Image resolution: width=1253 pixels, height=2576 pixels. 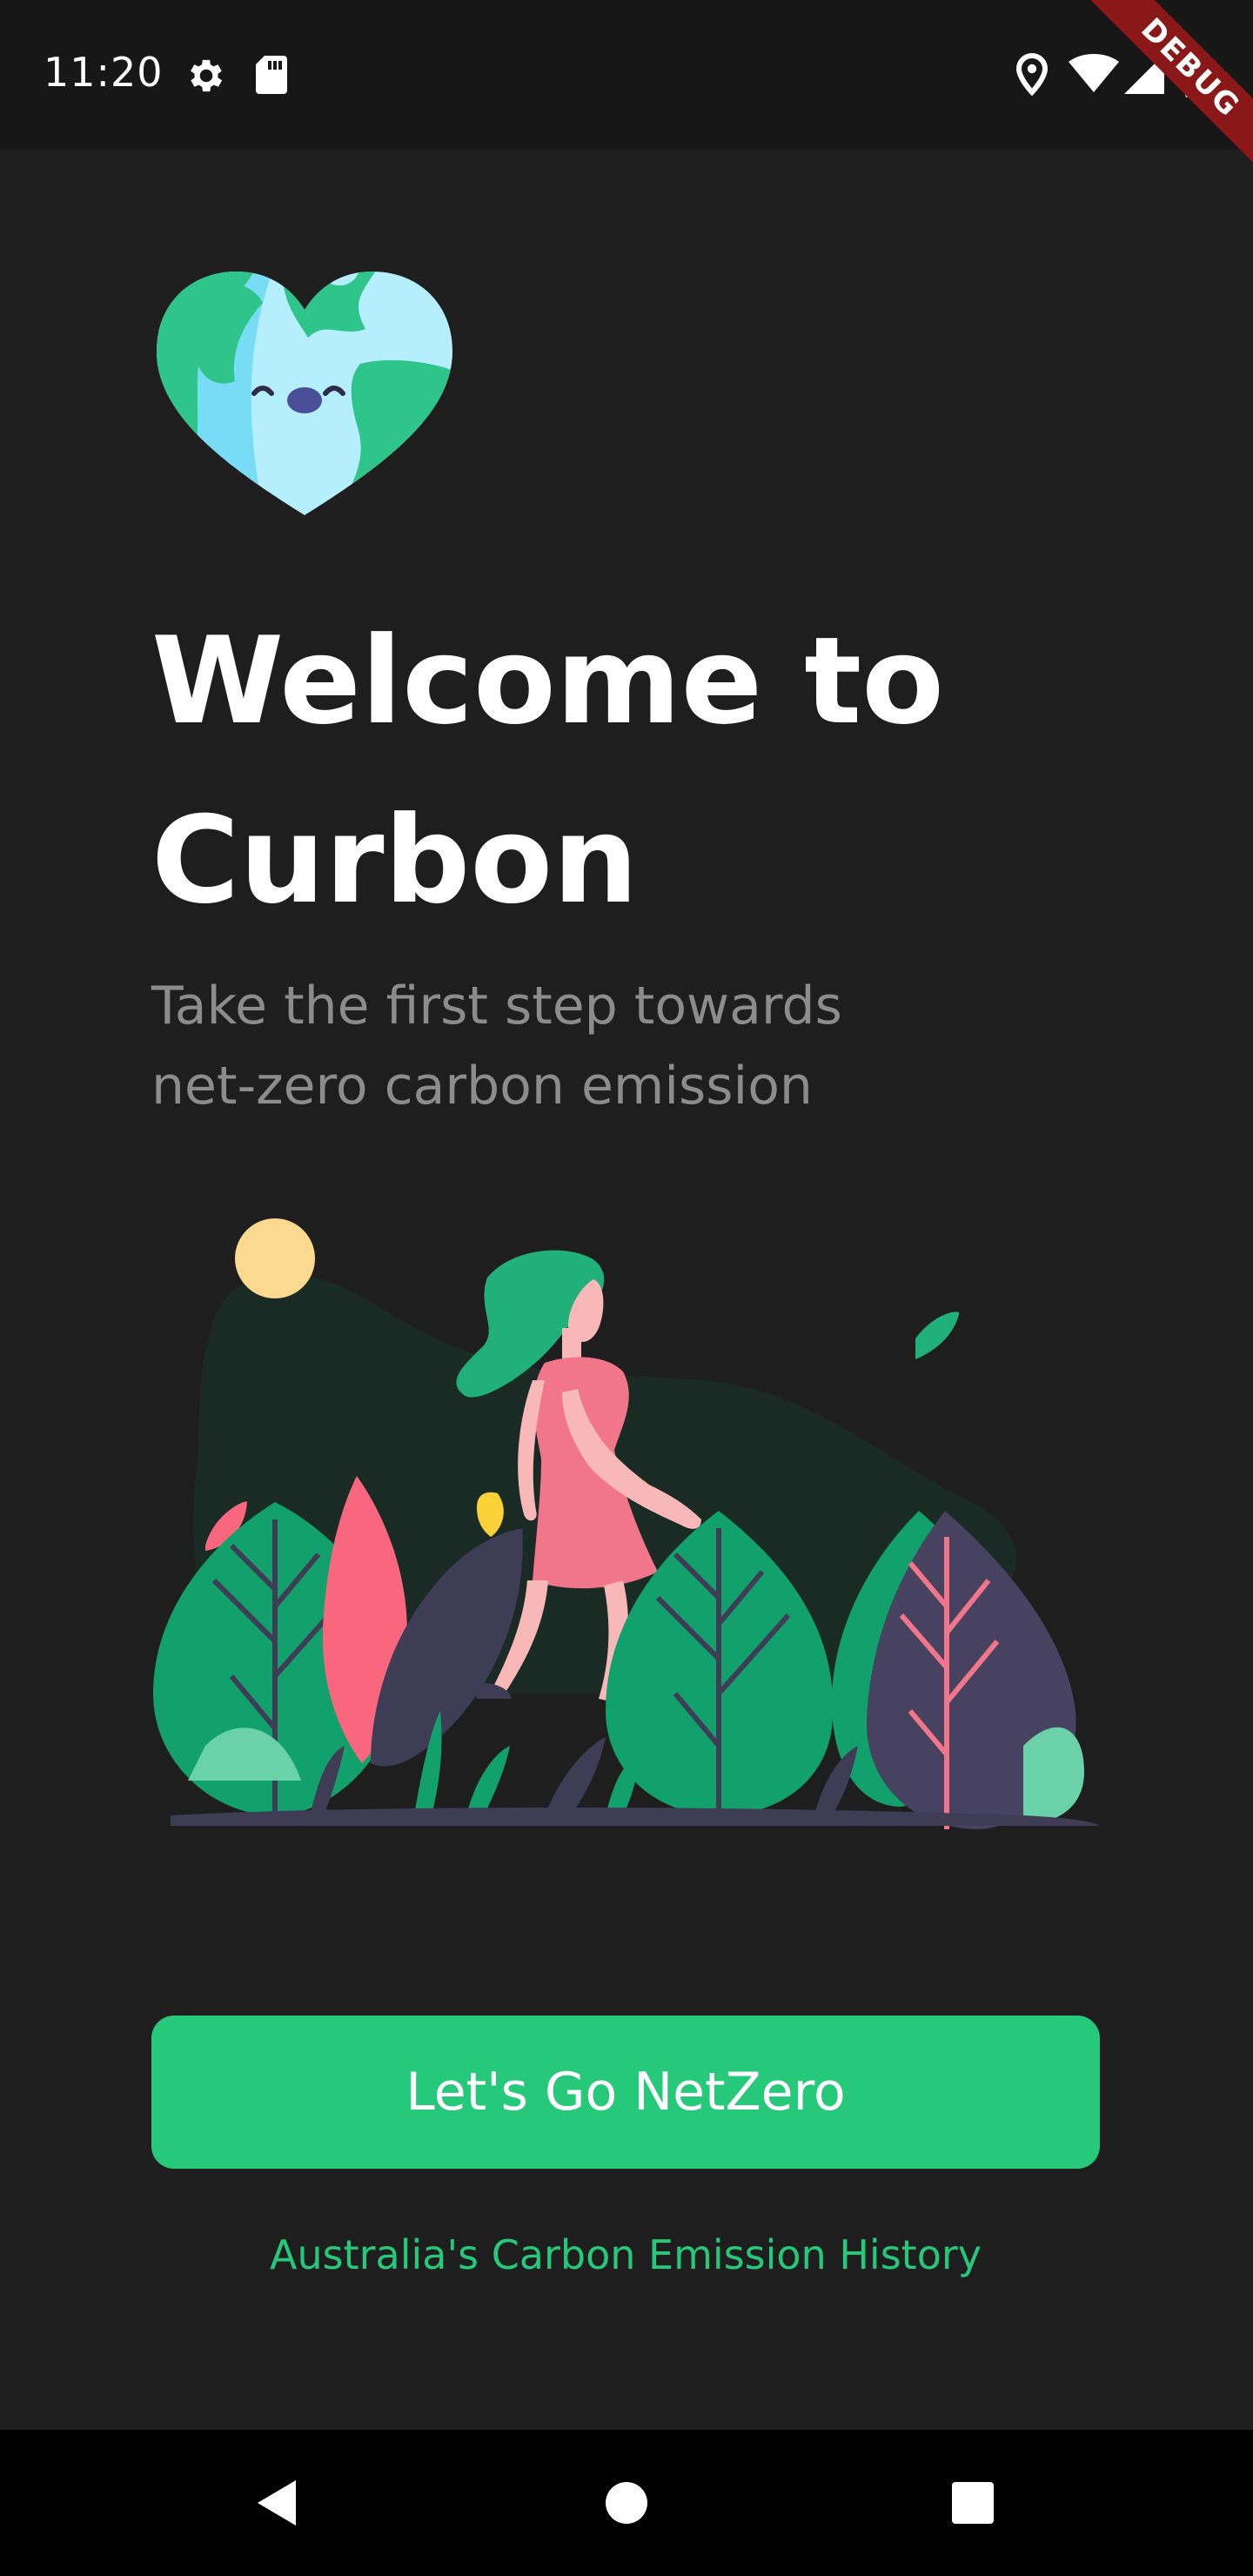 I want to click on gear-icon, so click(x=206, y=77).